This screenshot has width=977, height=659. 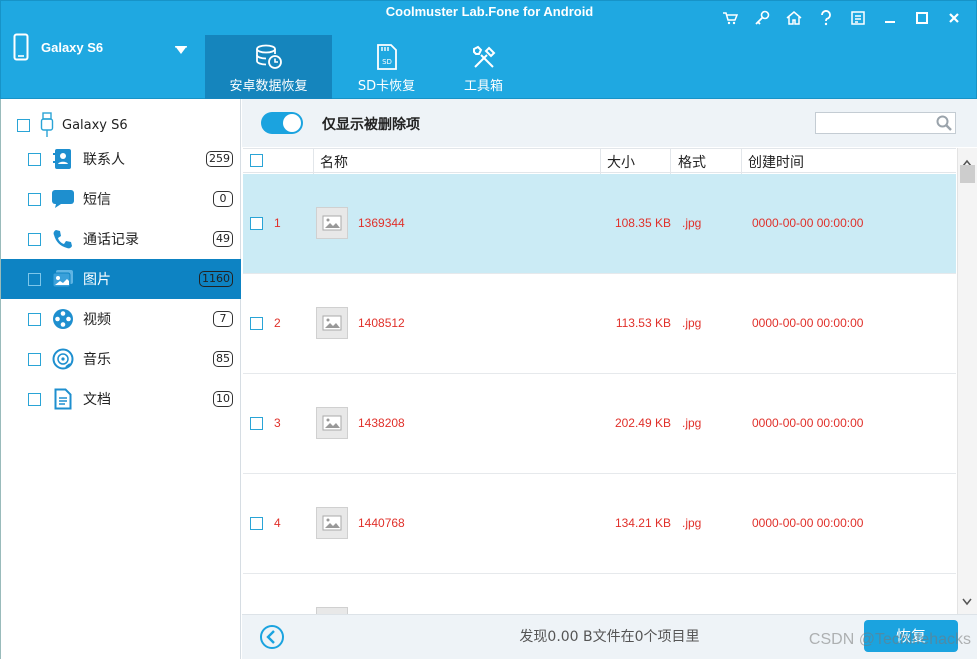 What do you see at coordinates (97, 320) in the screenshot?
I see `sidebar-item-label: 视频` at bounding box center [97, 320].